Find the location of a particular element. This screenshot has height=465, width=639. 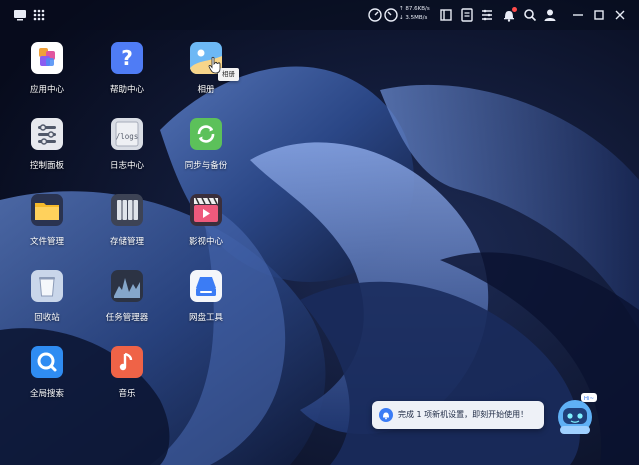

settings-panel-icon is located at coordinates (487, 15).